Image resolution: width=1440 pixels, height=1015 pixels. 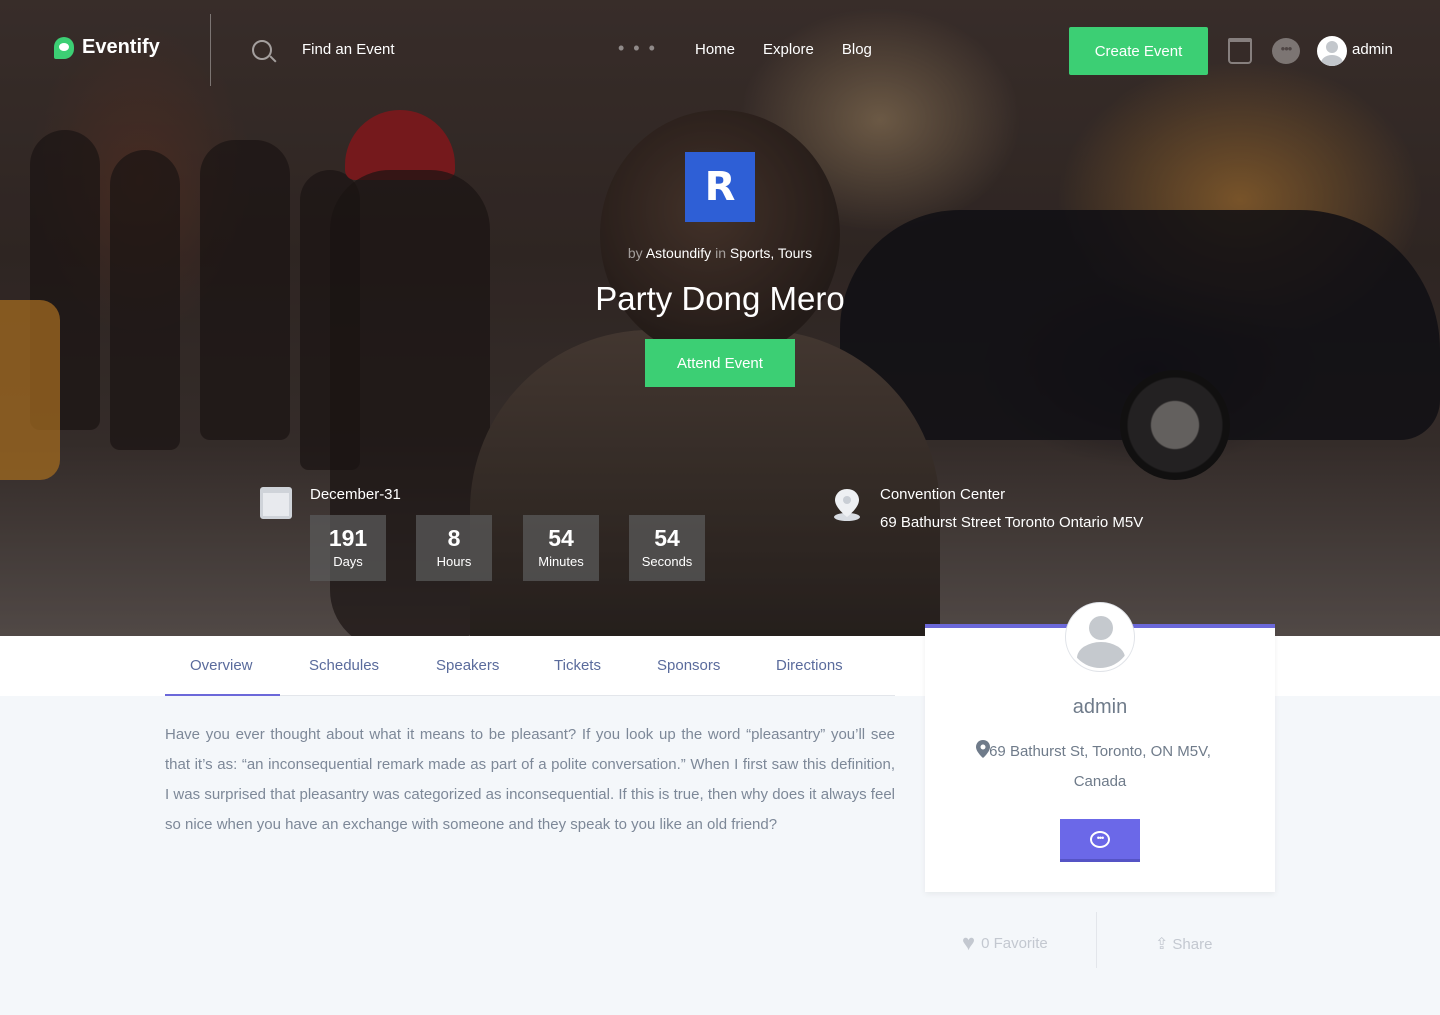 I want to click on countdown-value: 8, so click(x=454, y=538).